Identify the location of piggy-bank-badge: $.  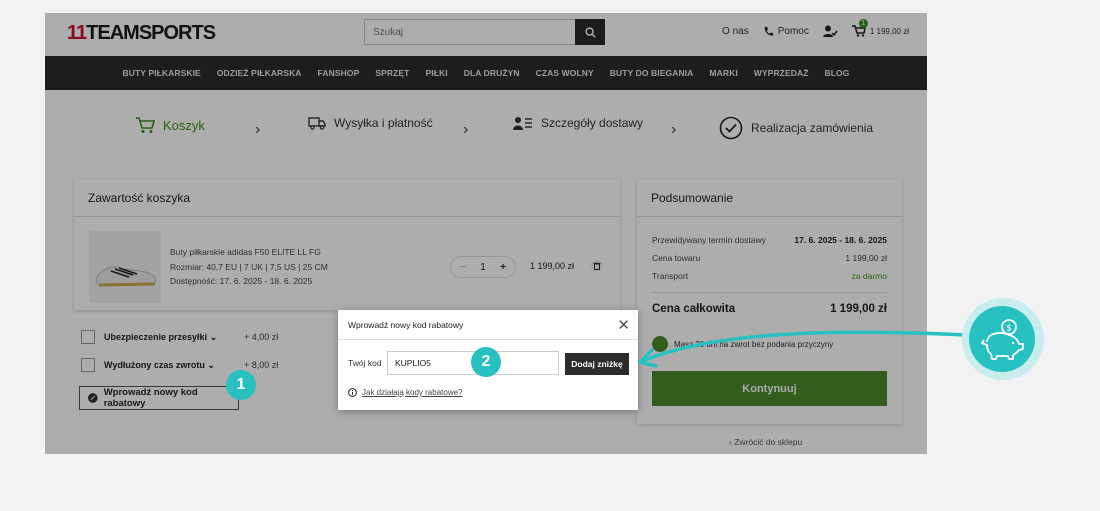
(1002, 339).